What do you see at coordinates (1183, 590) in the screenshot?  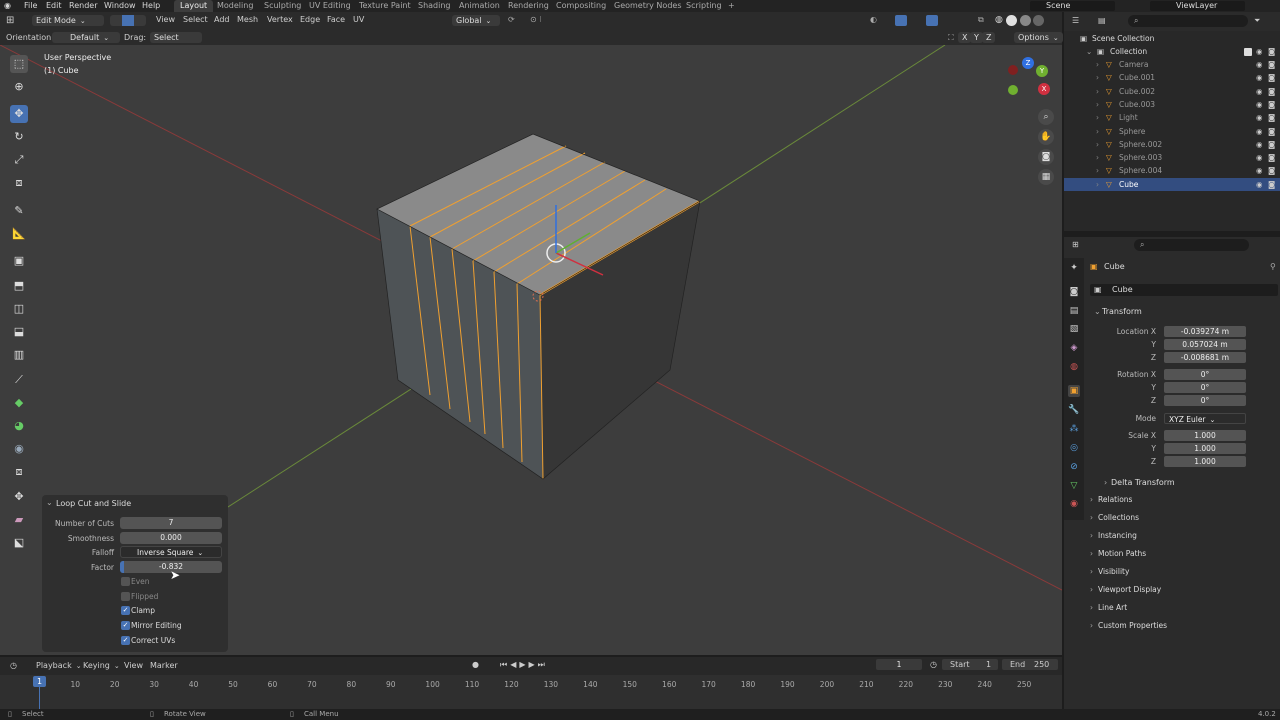 I see `properties-section: › Viewport Display` at bounding box center [1183, 590].